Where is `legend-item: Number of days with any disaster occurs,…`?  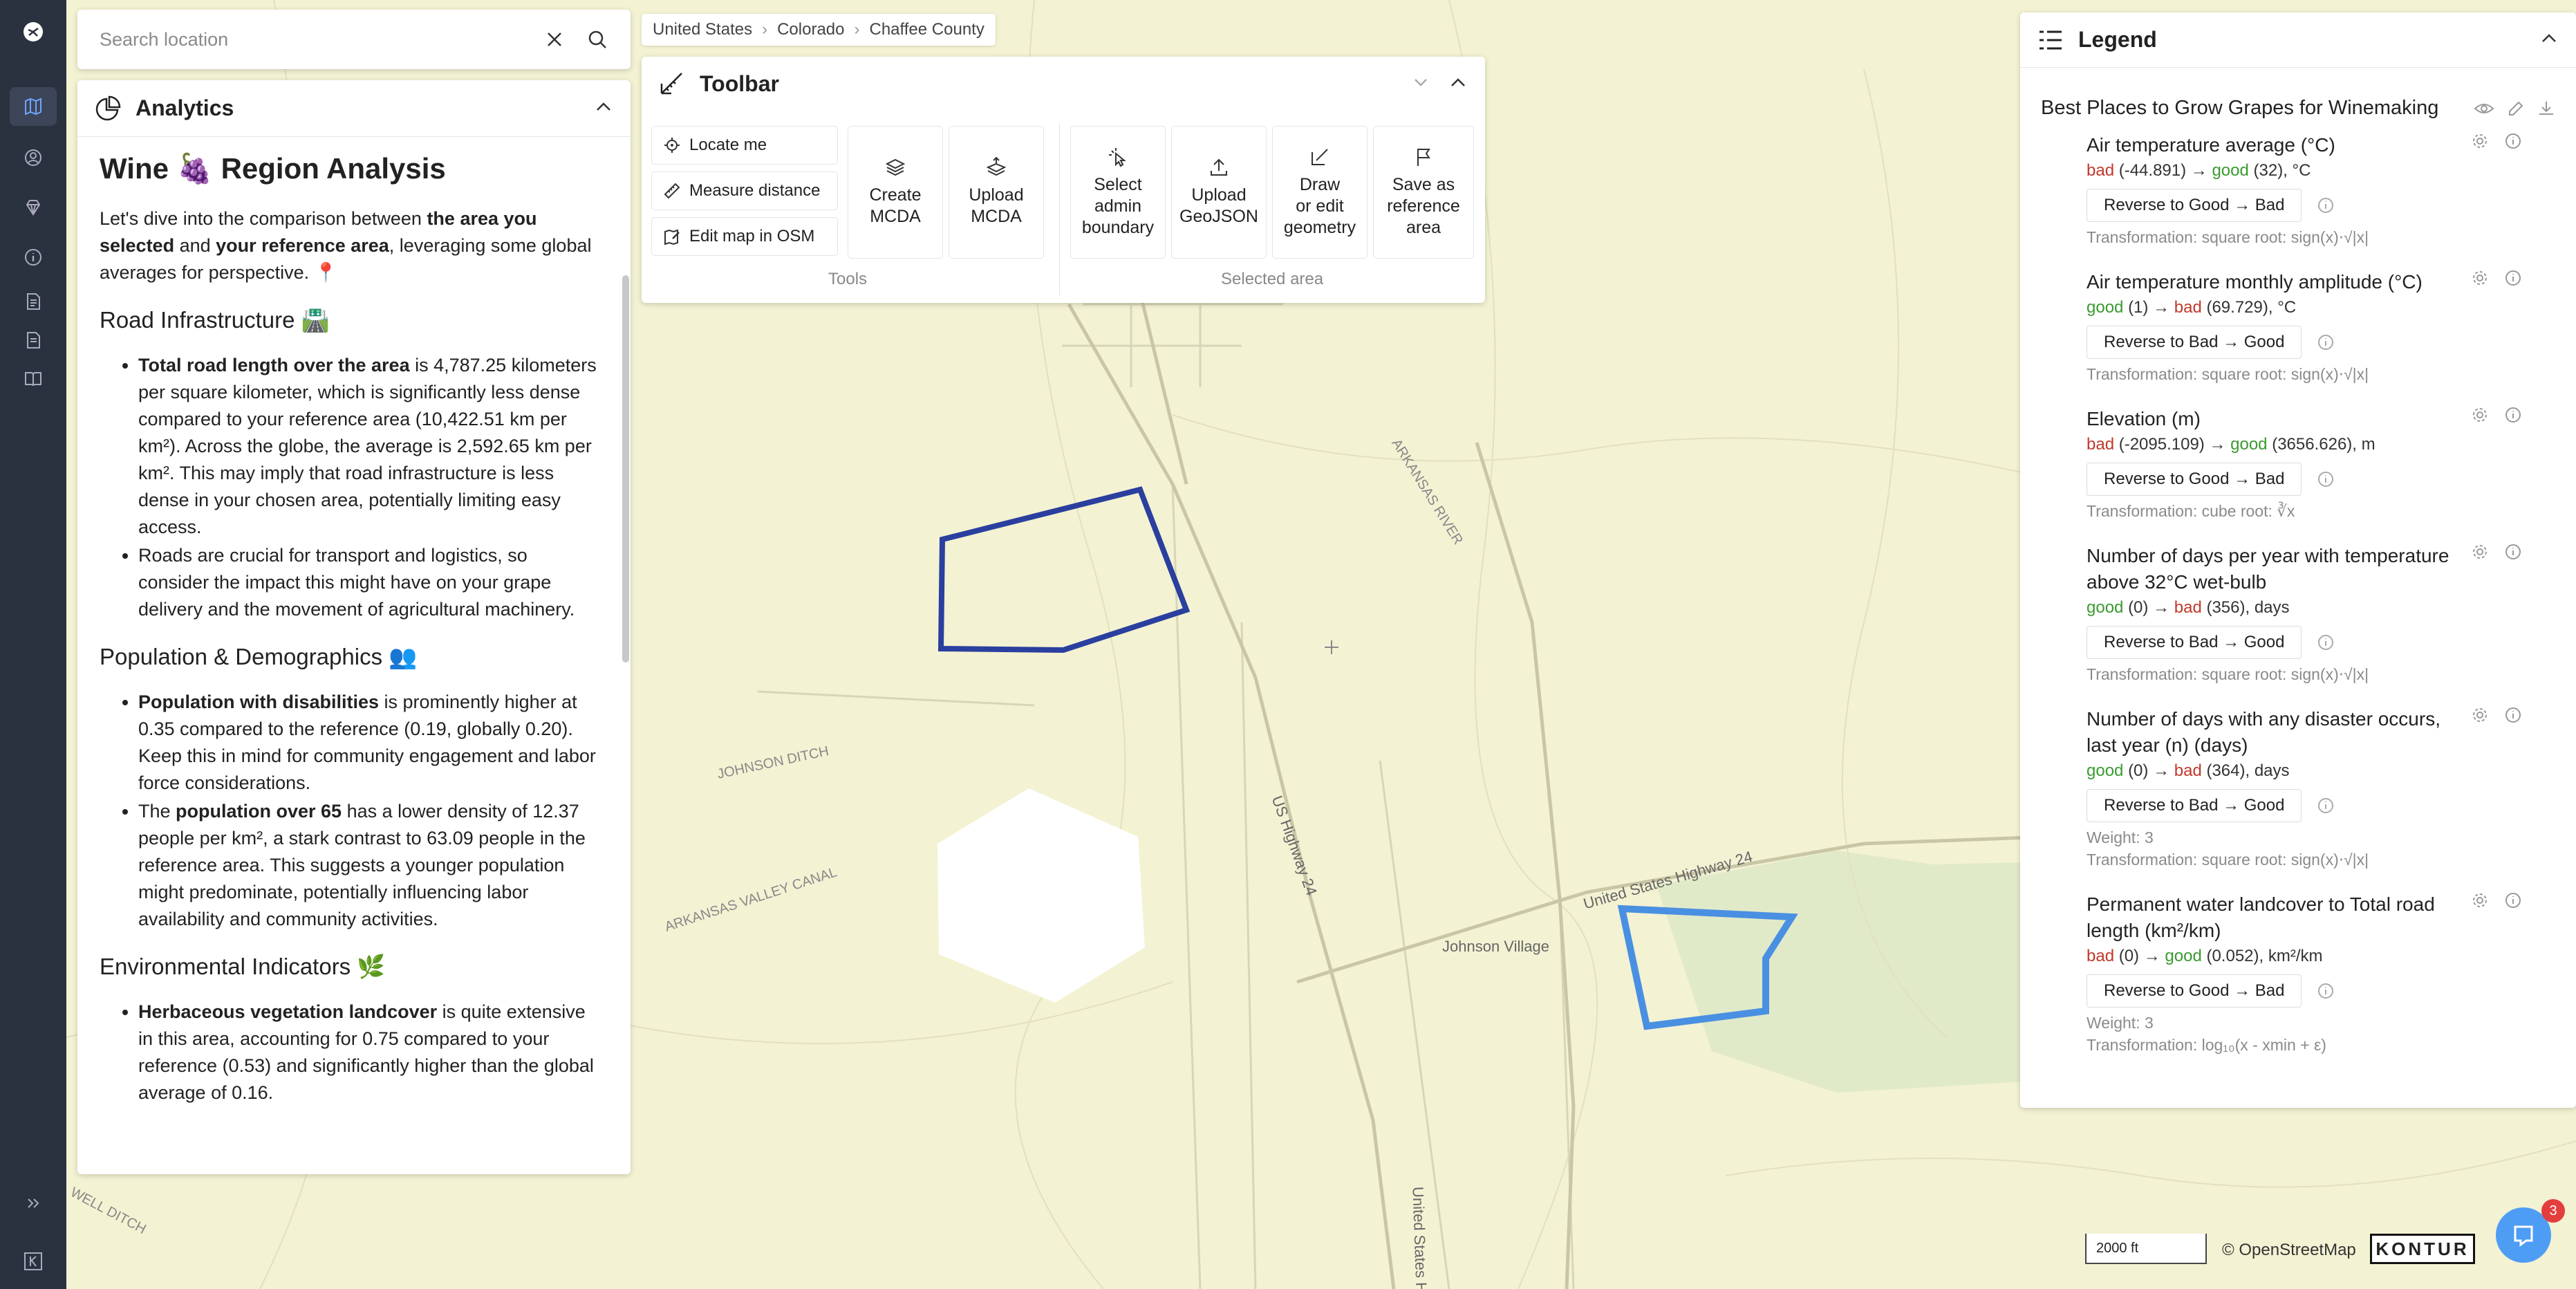 legend-item: Number of days with any disaster occurs,… is located at coordinates (2304, 788).